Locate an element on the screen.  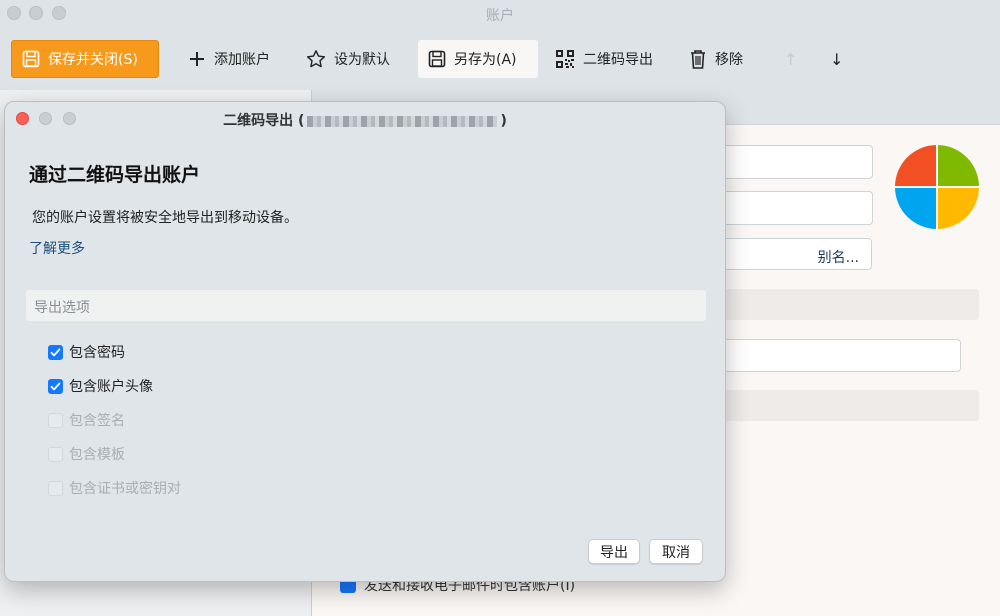
trash-icon is located at coordinates (698, 59).